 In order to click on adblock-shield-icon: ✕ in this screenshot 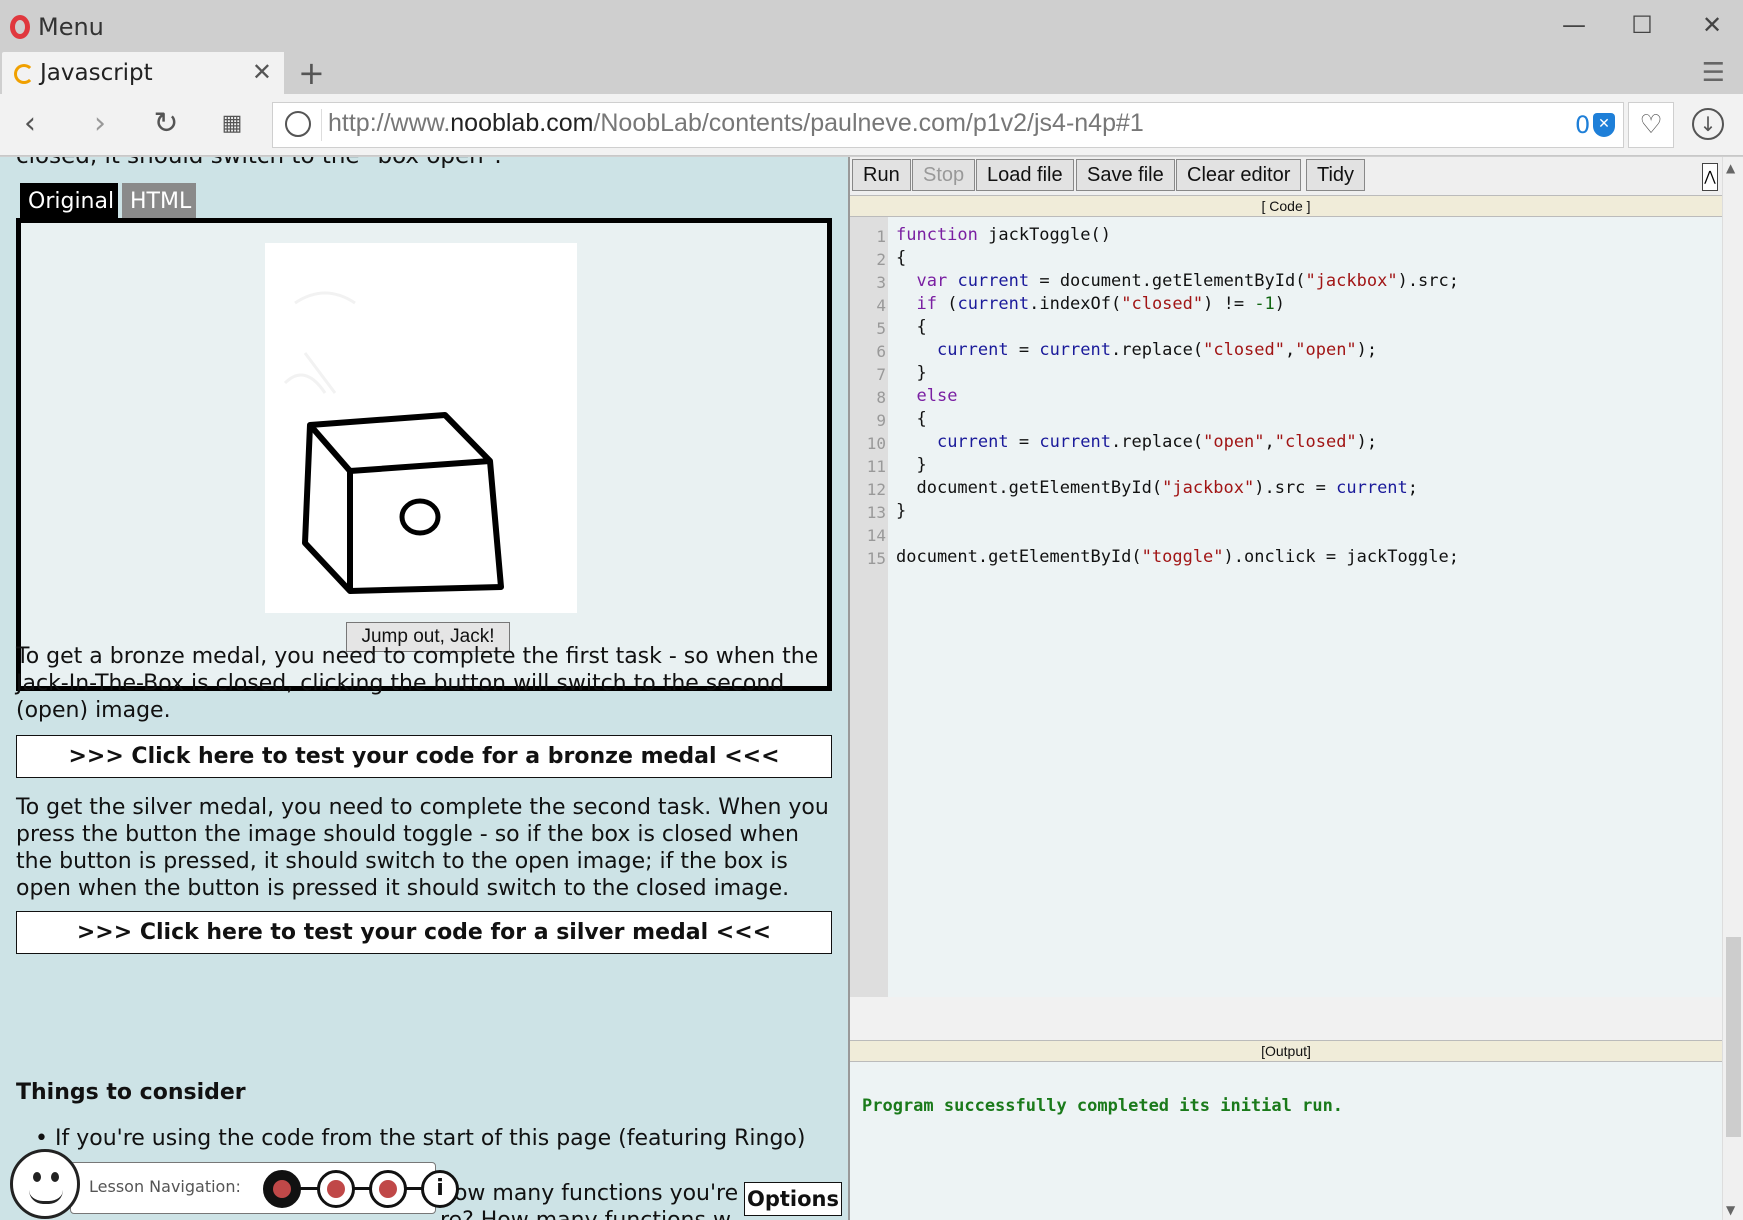, I will do `click(1604, 125)`.